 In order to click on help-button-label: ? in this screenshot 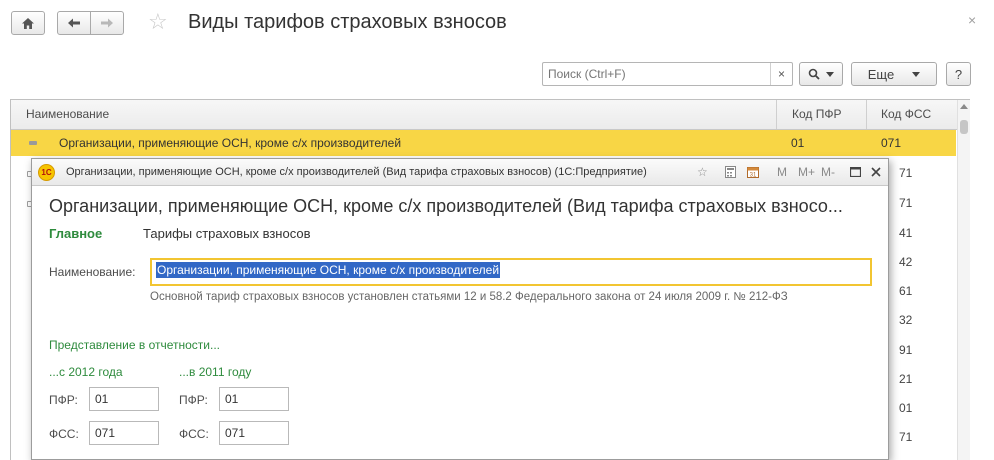, I will do `click(958, 74)`.